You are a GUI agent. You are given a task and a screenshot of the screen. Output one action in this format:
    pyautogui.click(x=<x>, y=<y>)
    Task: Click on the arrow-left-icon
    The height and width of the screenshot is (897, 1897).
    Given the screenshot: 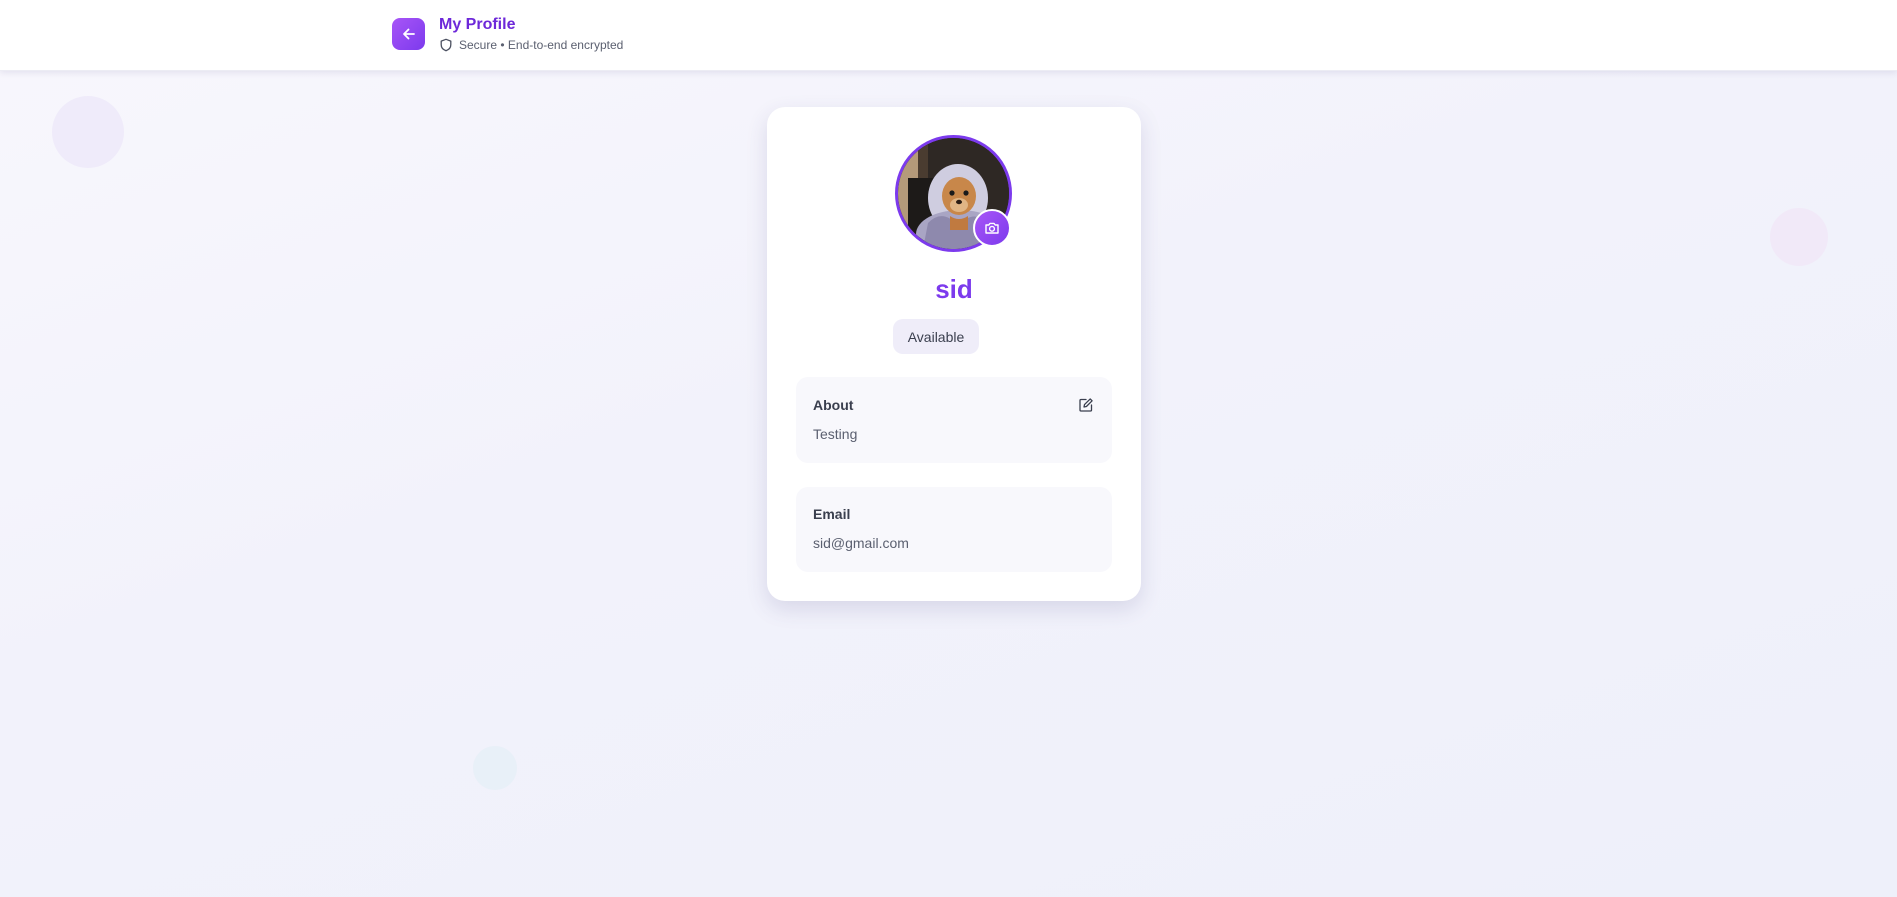 What is the action you would take?
    pyautogui.click(x=408, y=34)
    